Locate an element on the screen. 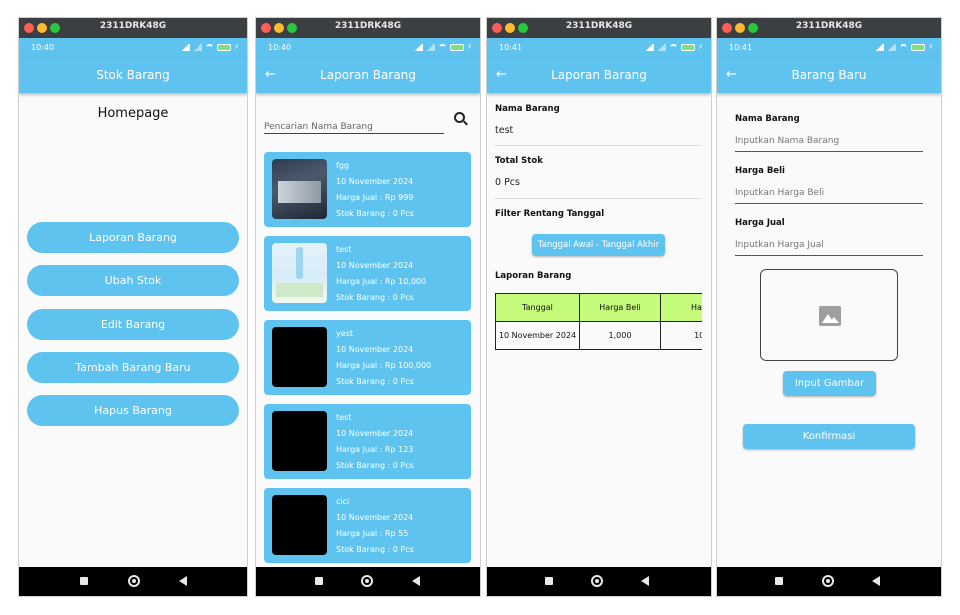 The height and width of the screenshot is (615, 960). item-price: Harga Jual : Rp 999 is located at coordinates (375, 197).